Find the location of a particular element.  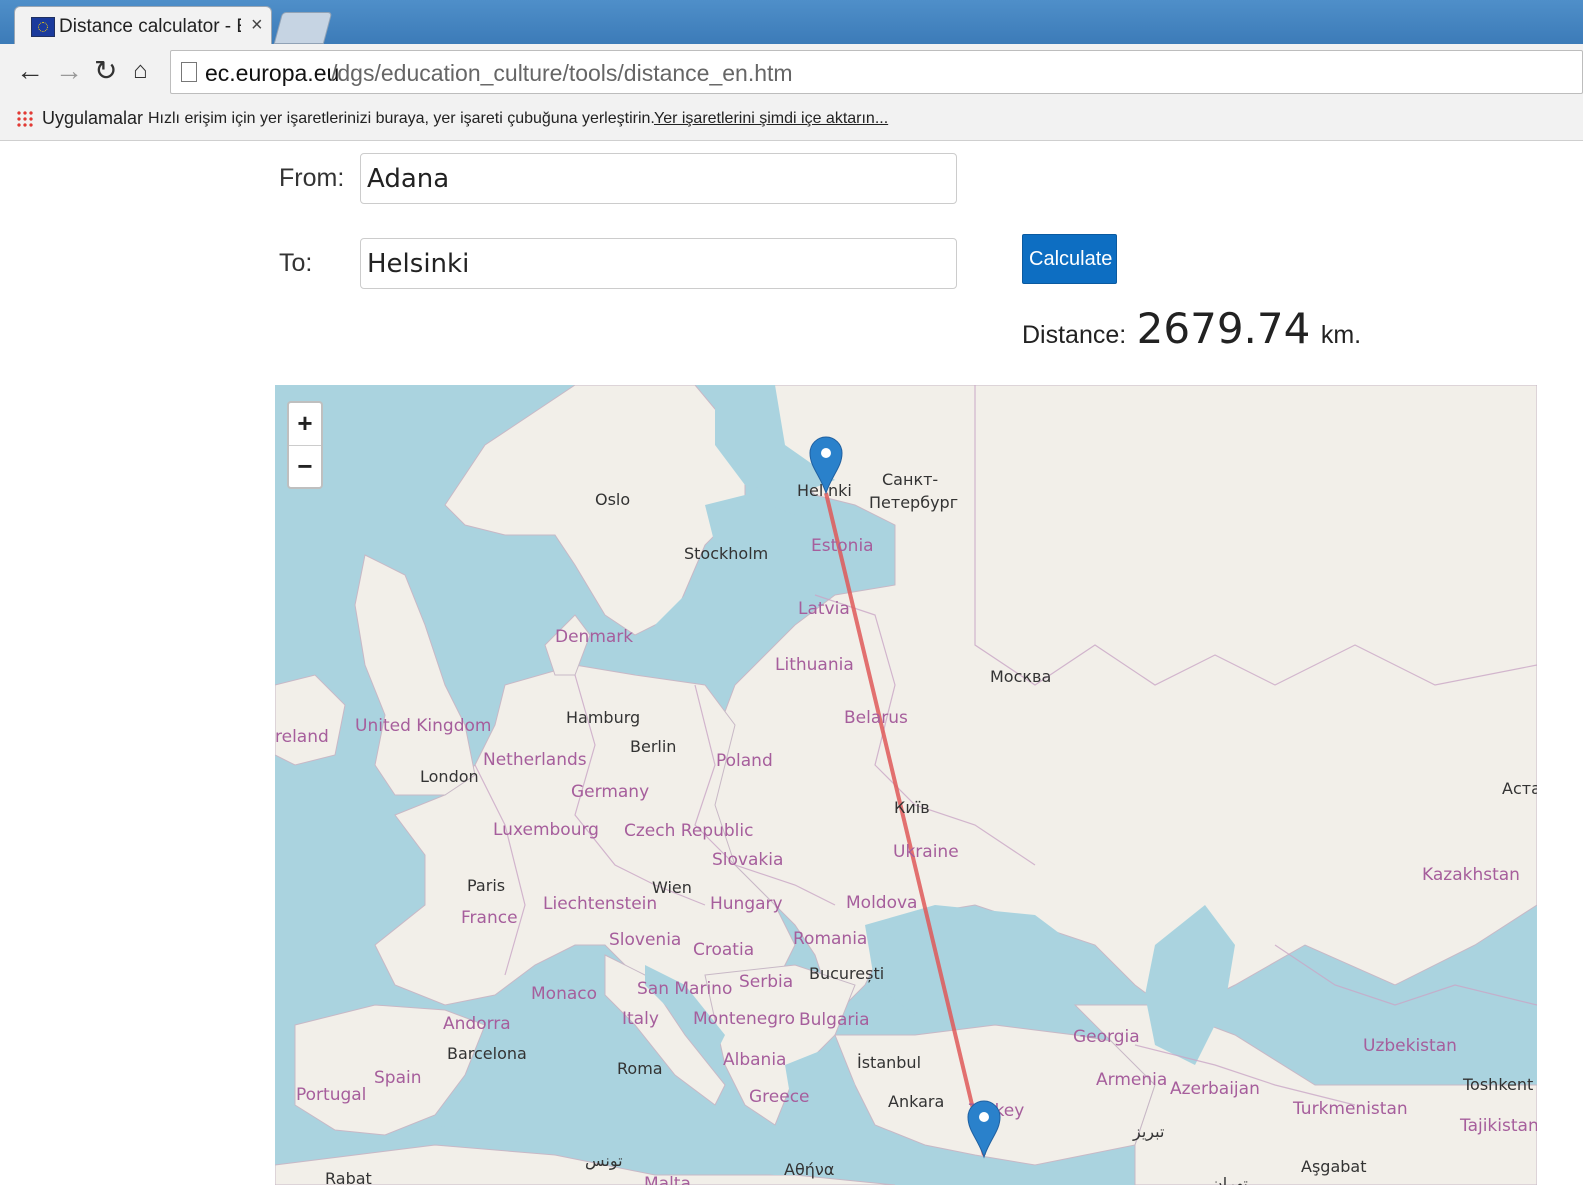

map-country-label: Denmark is located at coordinates (594, 637).